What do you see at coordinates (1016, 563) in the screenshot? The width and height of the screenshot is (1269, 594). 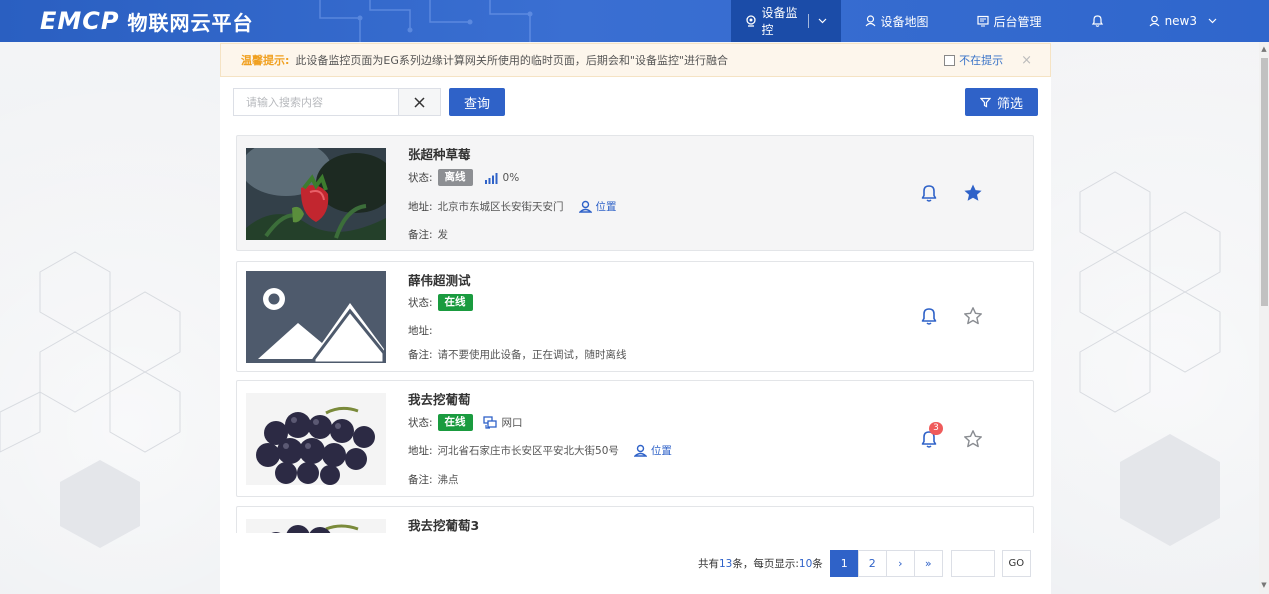 I see `go-button: GO` at bounding box center [1016, 563].